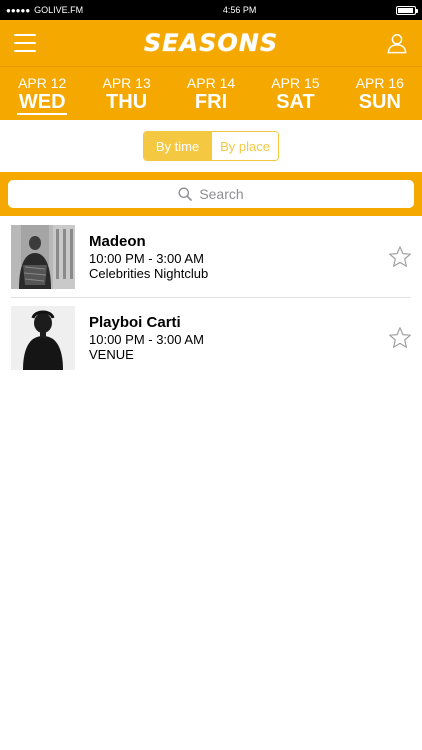  What do you see at coordinates (127, 101) in the screenshot?
I see `date-tab-day: THU` at bounding box center [127, 101].